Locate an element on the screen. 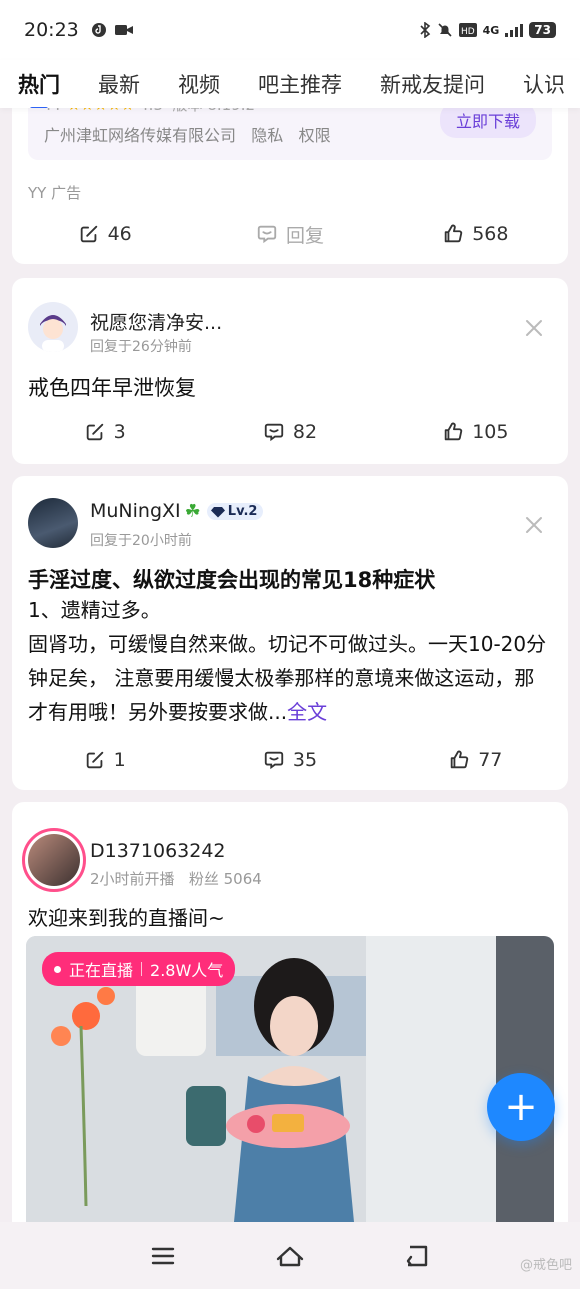  ad-label: YY 广告 is located at coordinates (55, 193).